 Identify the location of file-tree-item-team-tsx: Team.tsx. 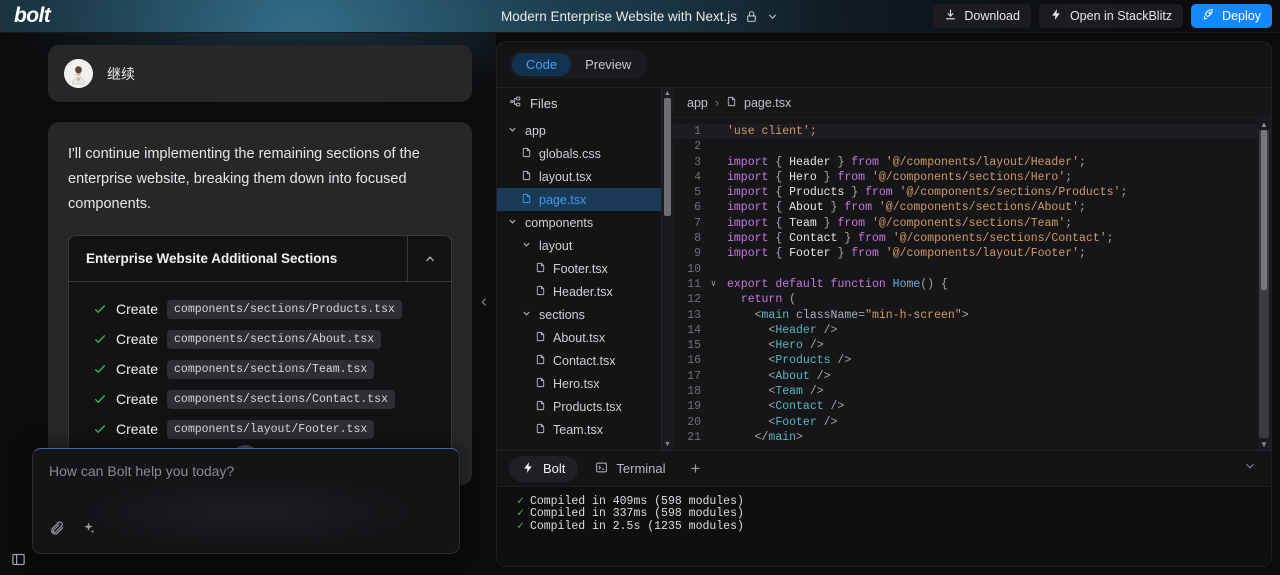
(579, 429).